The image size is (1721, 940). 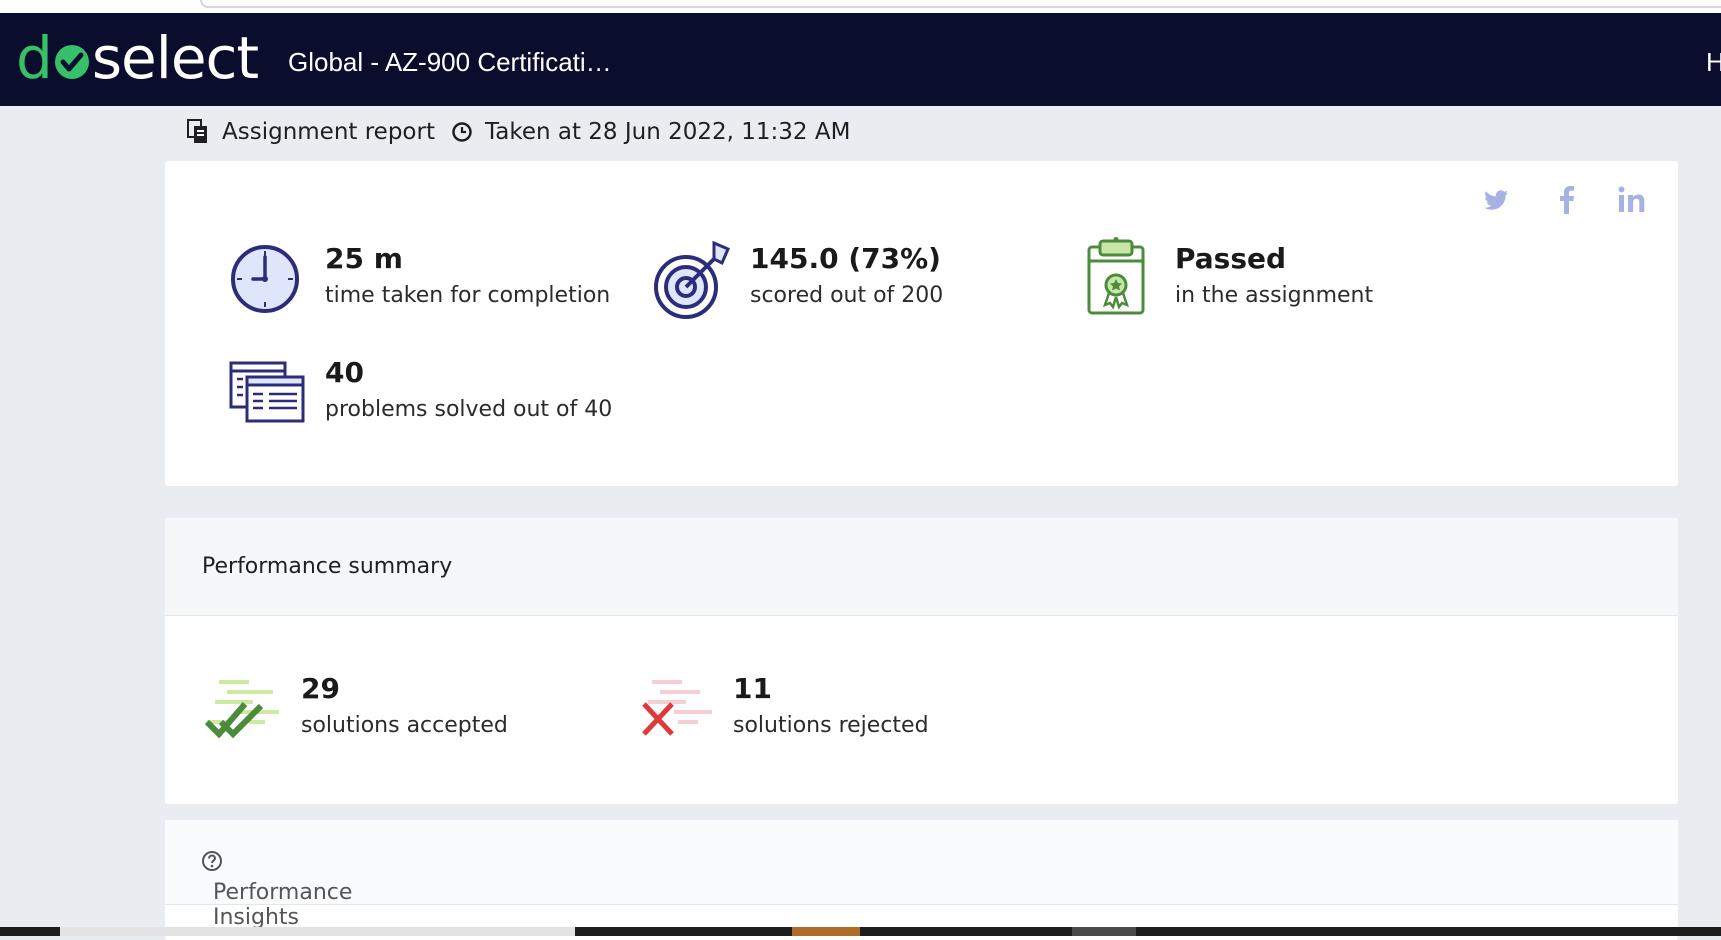 What do you see at coordinates (831, 705) in the screenshot?
I see `rejected-stat: 11 solutions rejected` at bounding box center [831, 705].